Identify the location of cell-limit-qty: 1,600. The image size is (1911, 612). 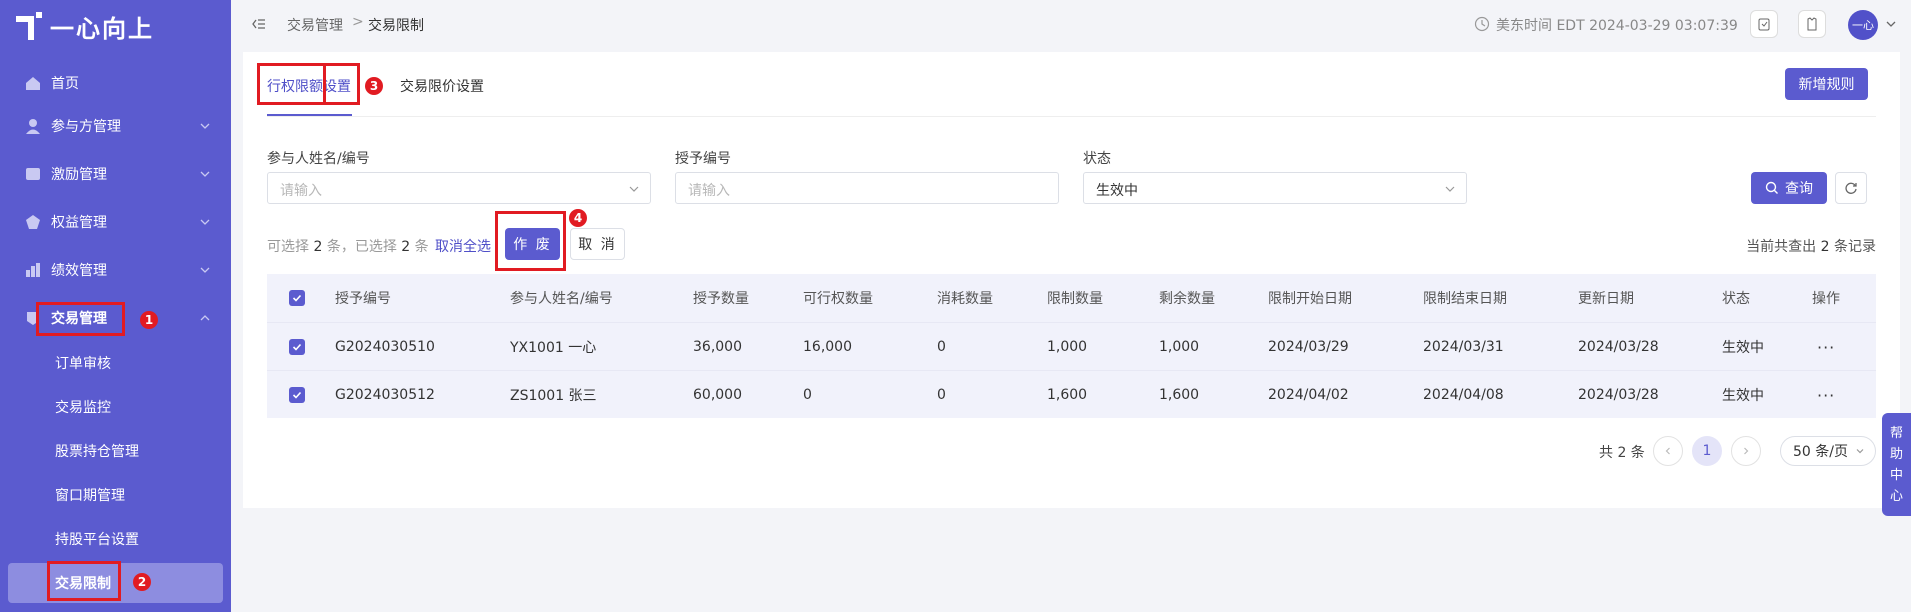
(1067, 395).